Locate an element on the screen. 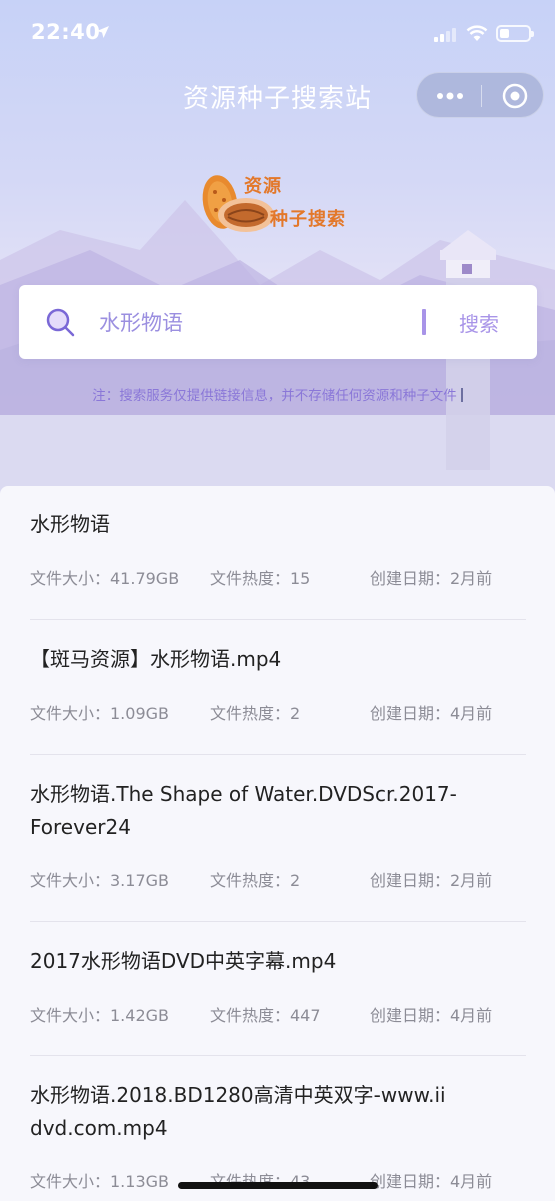 The height and width of the screenshot is (1201, 555). list-item: 水形物语 文件大小：41.79GB 文件热度：15 创建日期：2月前 is located at coordinates (278, 564).